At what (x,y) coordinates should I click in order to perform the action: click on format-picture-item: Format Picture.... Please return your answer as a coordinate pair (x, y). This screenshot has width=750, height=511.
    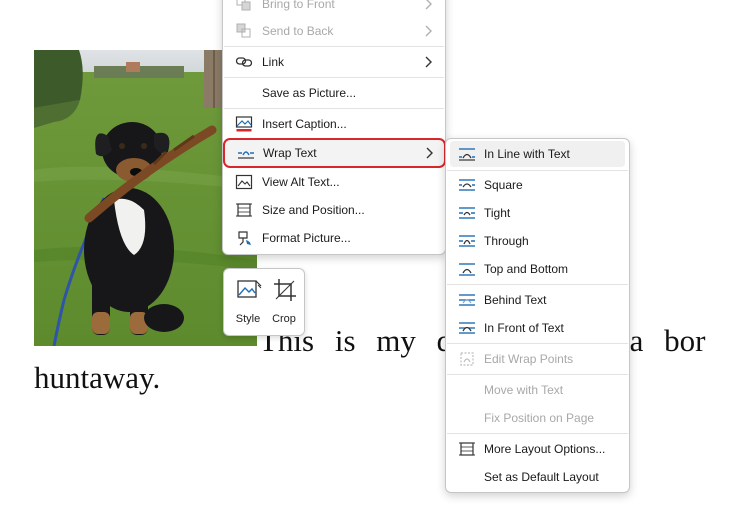
    Looking at the image, I should click on (334, 238).